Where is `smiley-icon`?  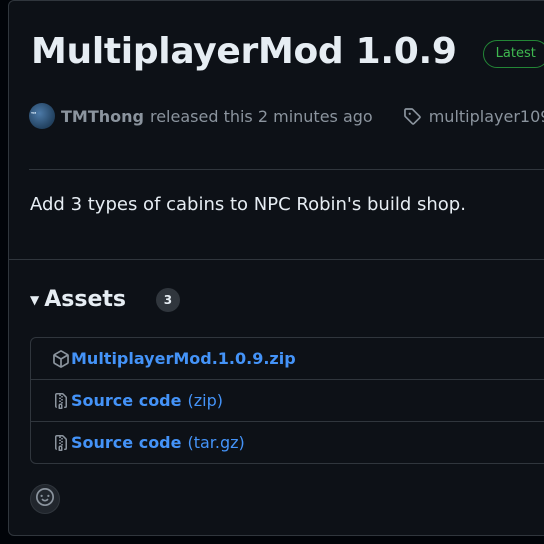
smiley-icon is located at coordinates (45, 499).